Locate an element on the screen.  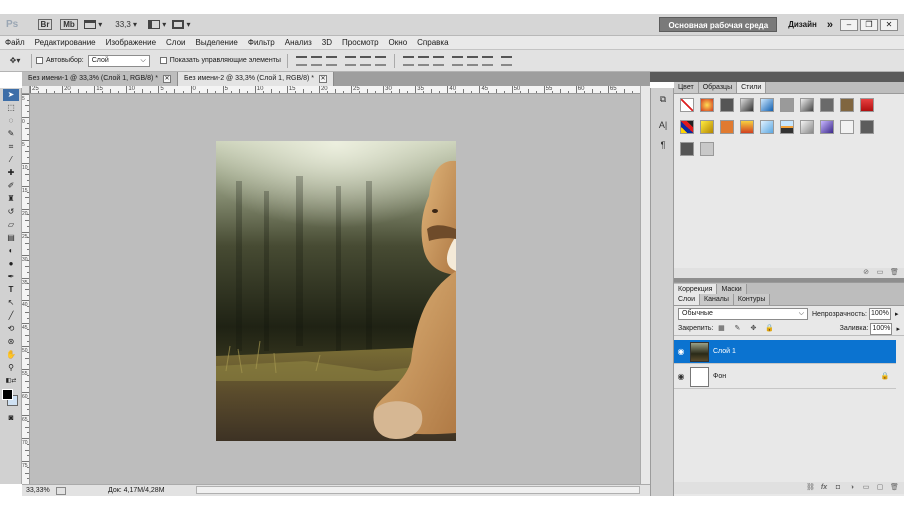
document-tab-1: Без имени-1 @ 33,3% (Слой 1, RGB/8) * ✕ is located at coordinates (100, 79).